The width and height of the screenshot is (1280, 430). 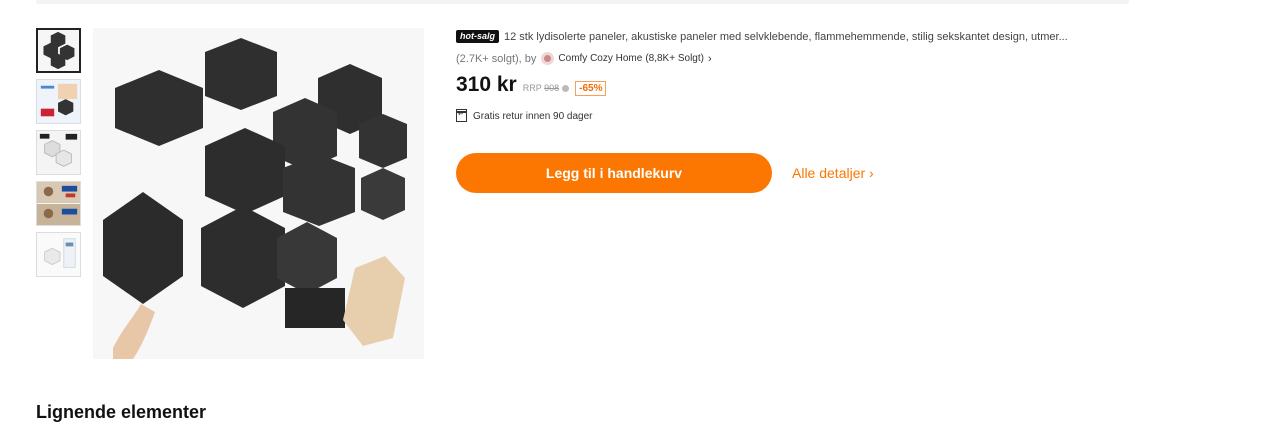 What do you see at coordinates (496, 58) in the screenshot?
I see `sold-count: (2.7K+ solgt), by` at bounding box center [496, 58].